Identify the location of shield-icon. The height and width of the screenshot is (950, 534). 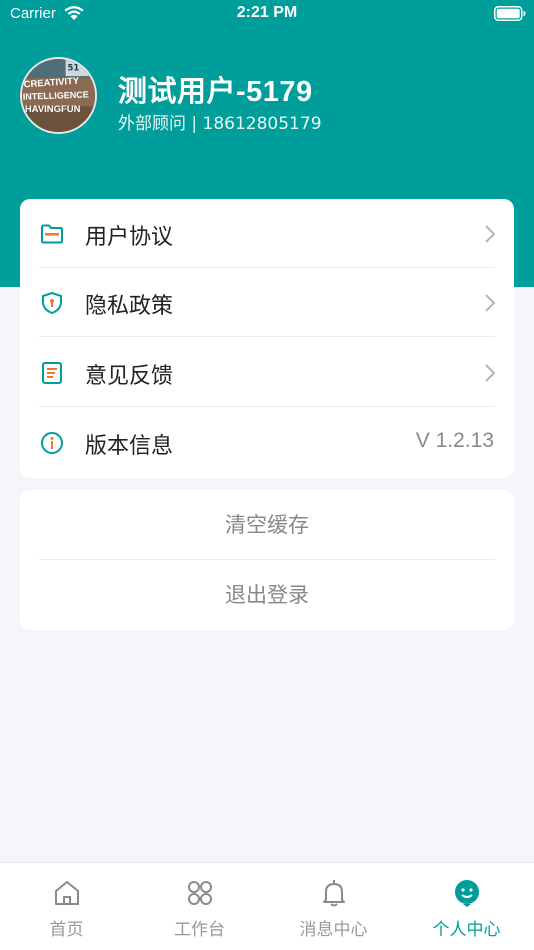
(52, 303).